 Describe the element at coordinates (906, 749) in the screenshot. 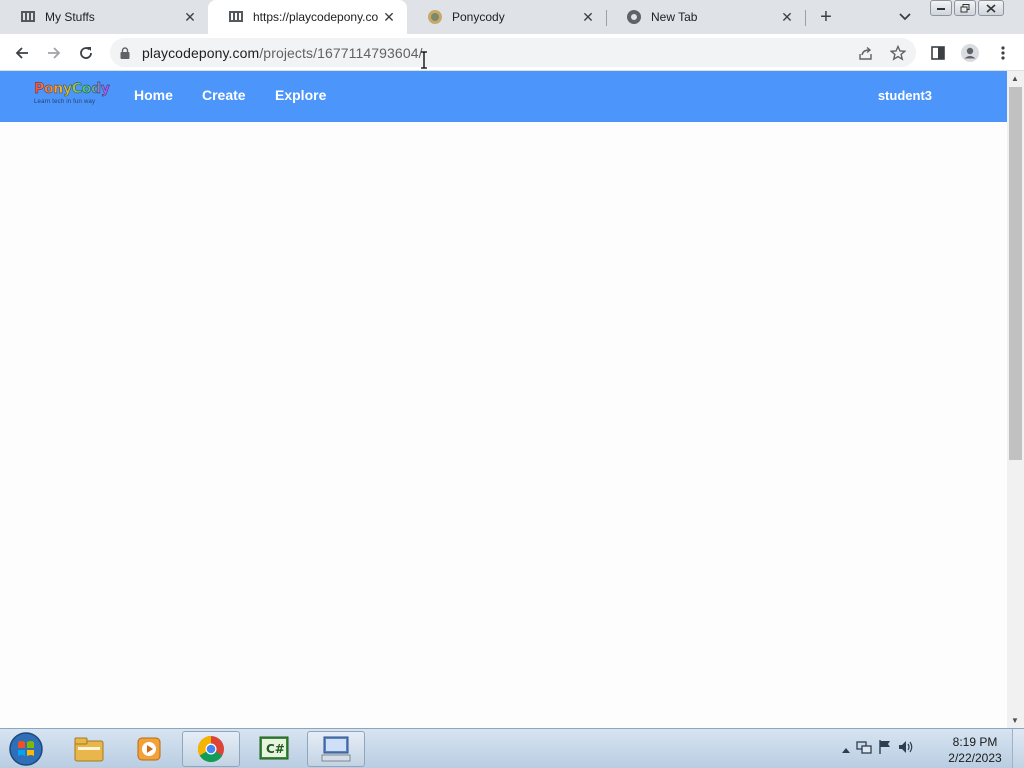

I see `volume-icon` at that location.